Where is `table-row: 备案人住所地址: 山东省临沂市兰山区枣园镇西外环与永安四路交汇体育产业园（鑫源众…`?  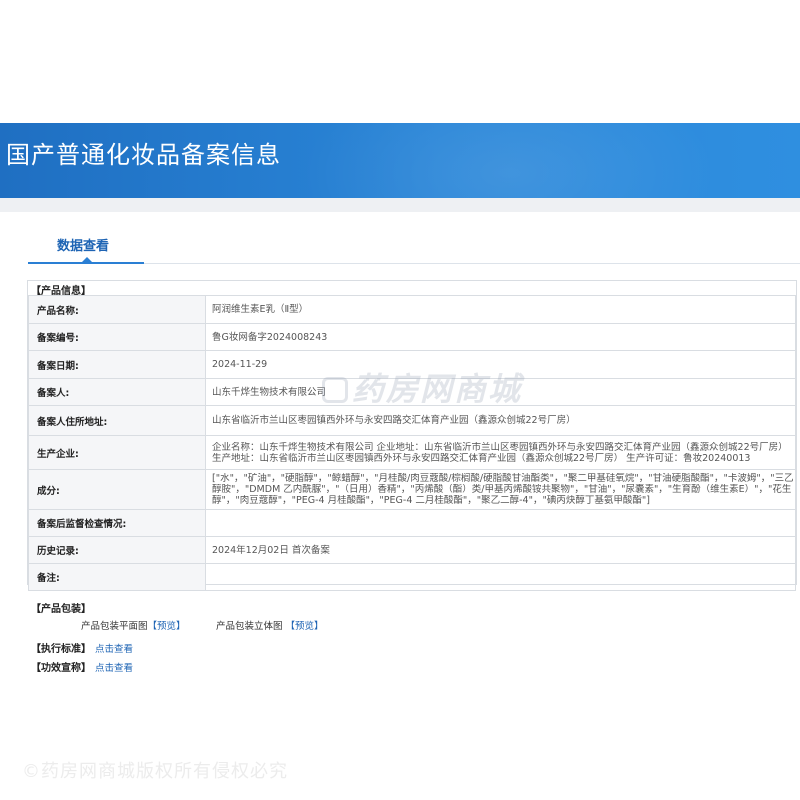 table-row: 备案人住所地址: 山东省临沂市兰山区枣园镇西外环与永安四路交汇体育产业园（鑫源众… is located at coordinates (412, 420).